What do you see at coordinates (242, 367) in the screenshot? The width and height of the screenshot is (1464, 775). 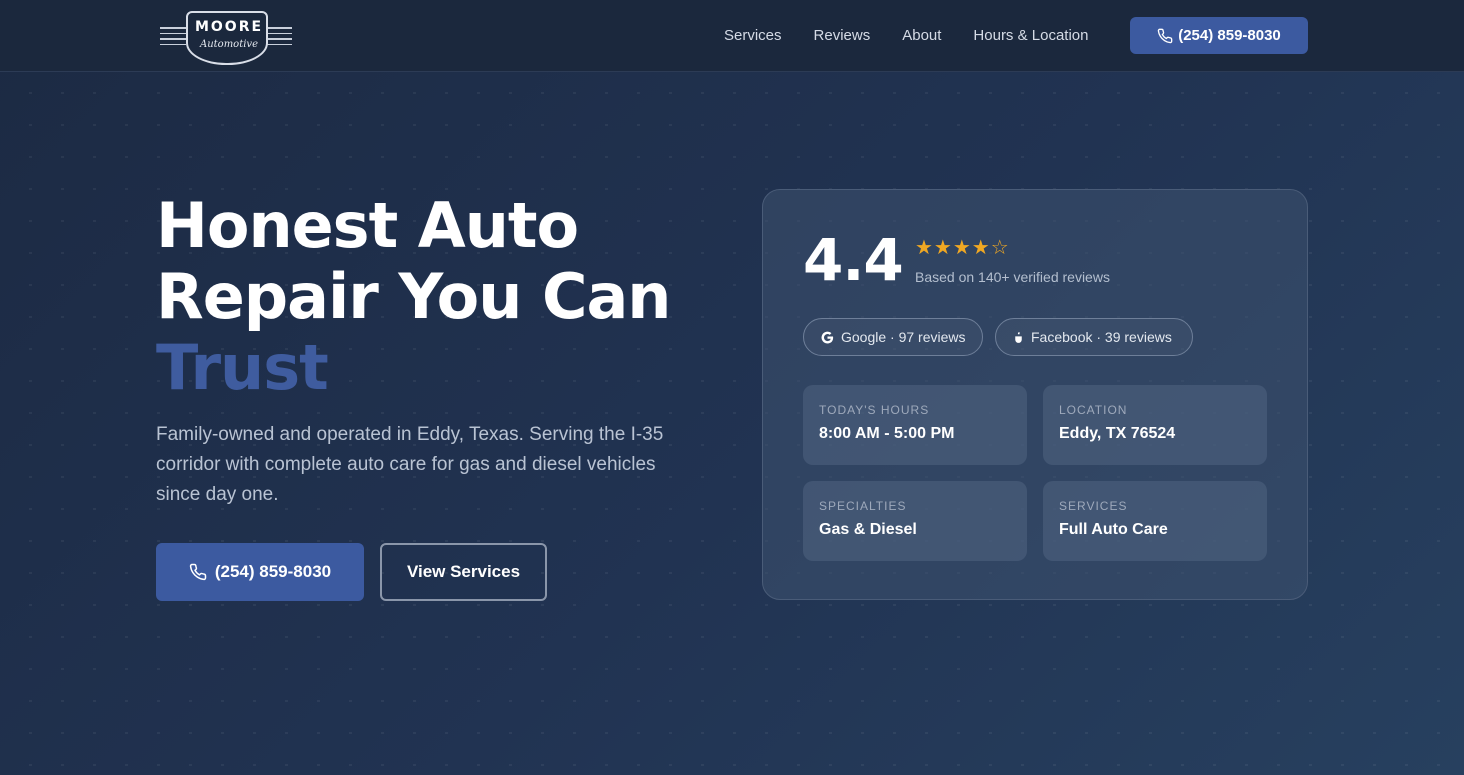 I see `hero-title-accent: Trust` at bounding box center [242, 367].